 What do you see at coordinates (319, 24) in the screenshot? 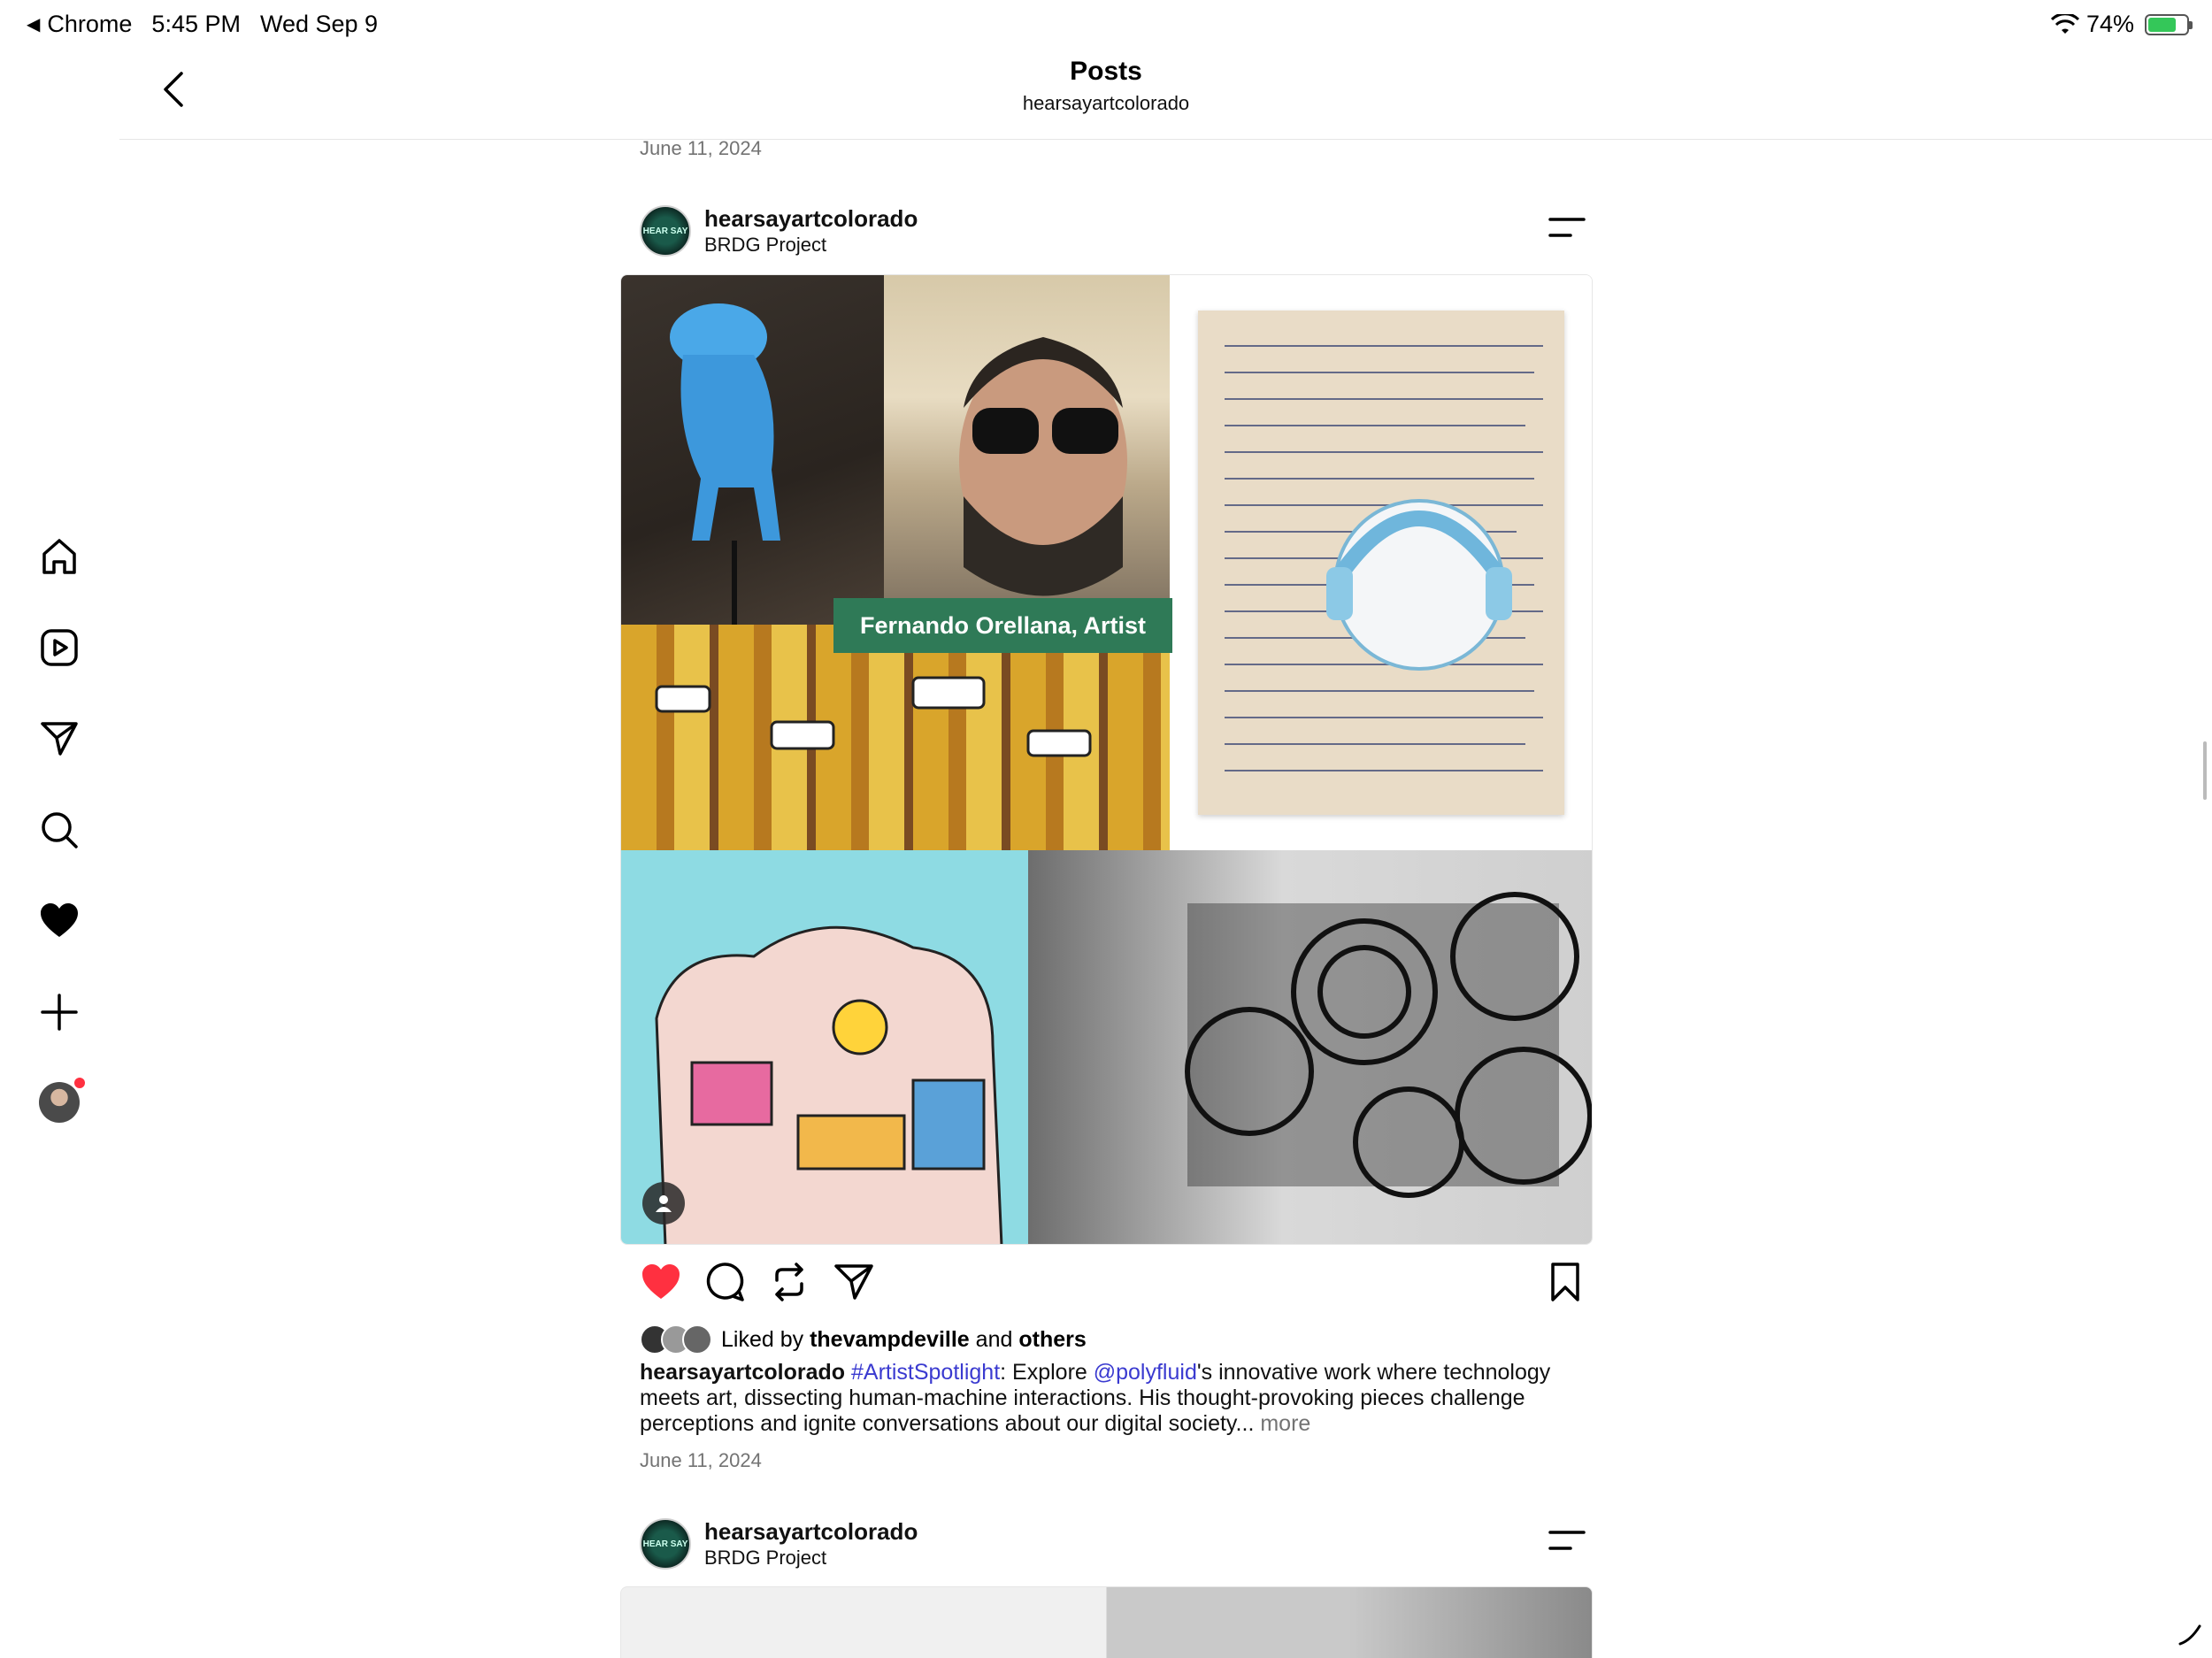
I see `status-date: Wed Sep 9` at bounding box center [319, 24].